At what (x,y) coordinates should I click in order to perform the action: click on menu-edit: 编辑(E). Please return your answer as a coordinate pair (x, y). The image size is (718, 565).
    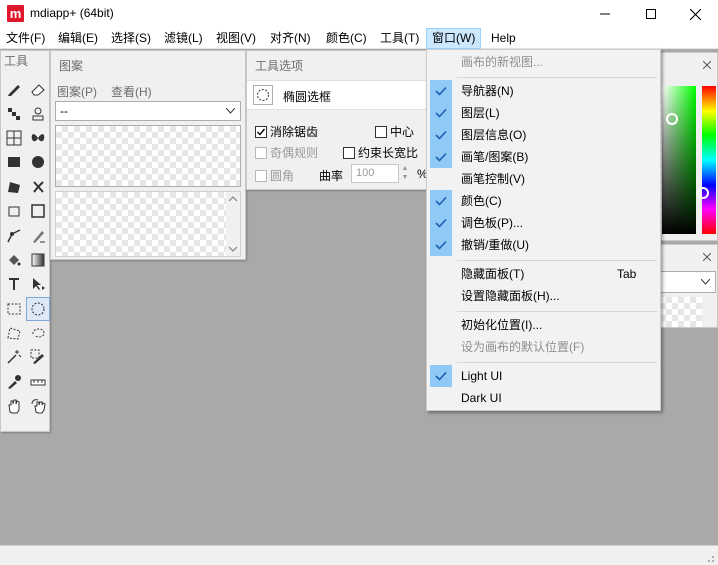
    Looking at the image, I should click on (78, 38).